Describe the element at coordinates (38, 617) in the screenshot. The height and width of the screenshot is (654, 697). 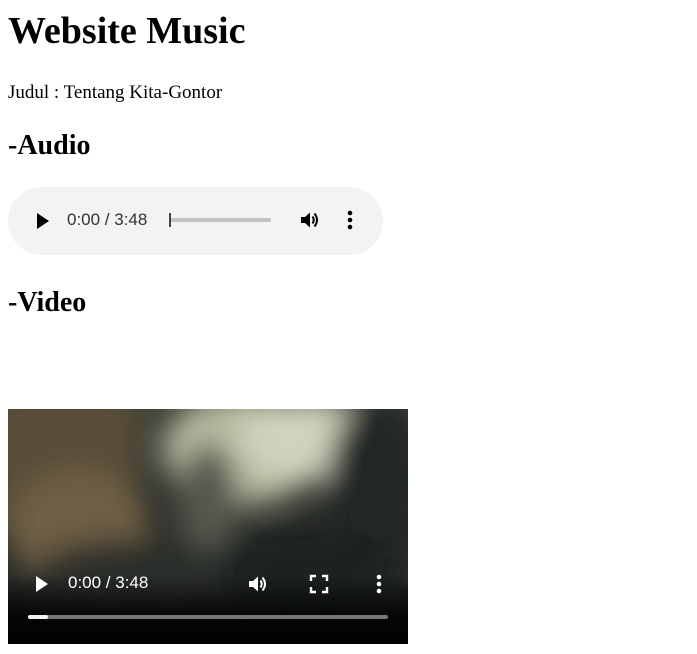
I see `video-progress-buffered` at that location.